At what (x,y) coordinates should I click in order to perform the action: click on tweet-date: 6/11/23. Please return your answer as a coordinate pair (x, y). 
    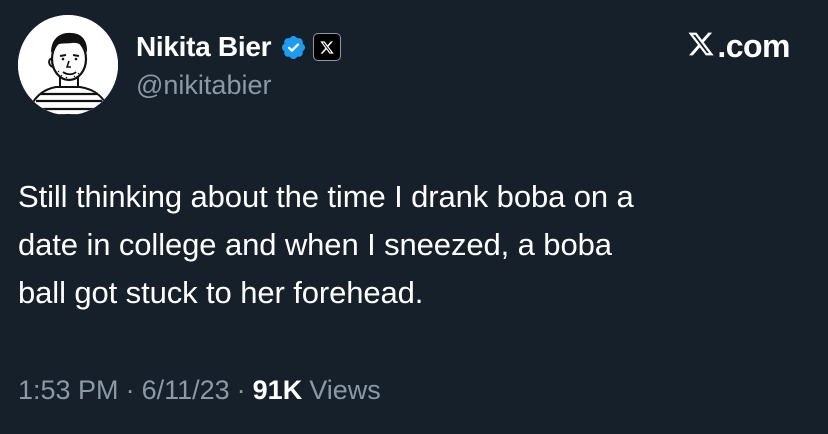
    Looking at the image, I should click on (186, 390).